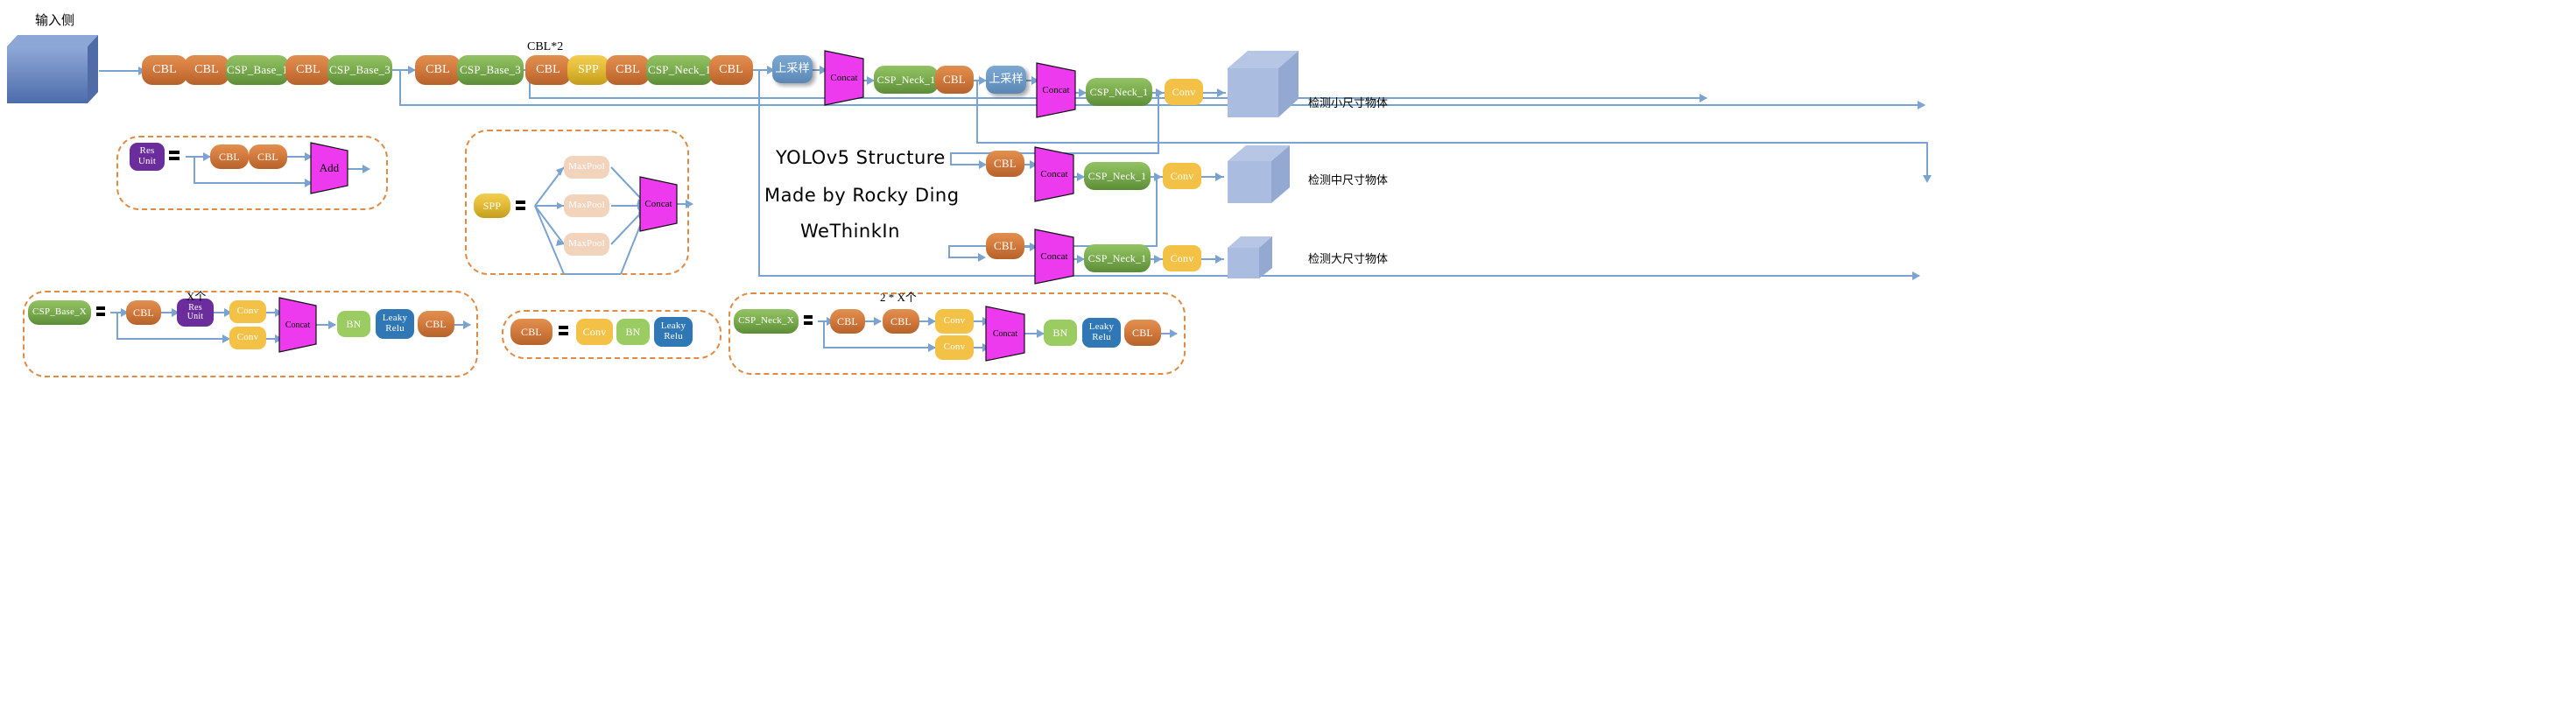  Describe the element at coordinates (206, 70) in the screenshot. I see `backbone-cbl-2: CBL` at that location.